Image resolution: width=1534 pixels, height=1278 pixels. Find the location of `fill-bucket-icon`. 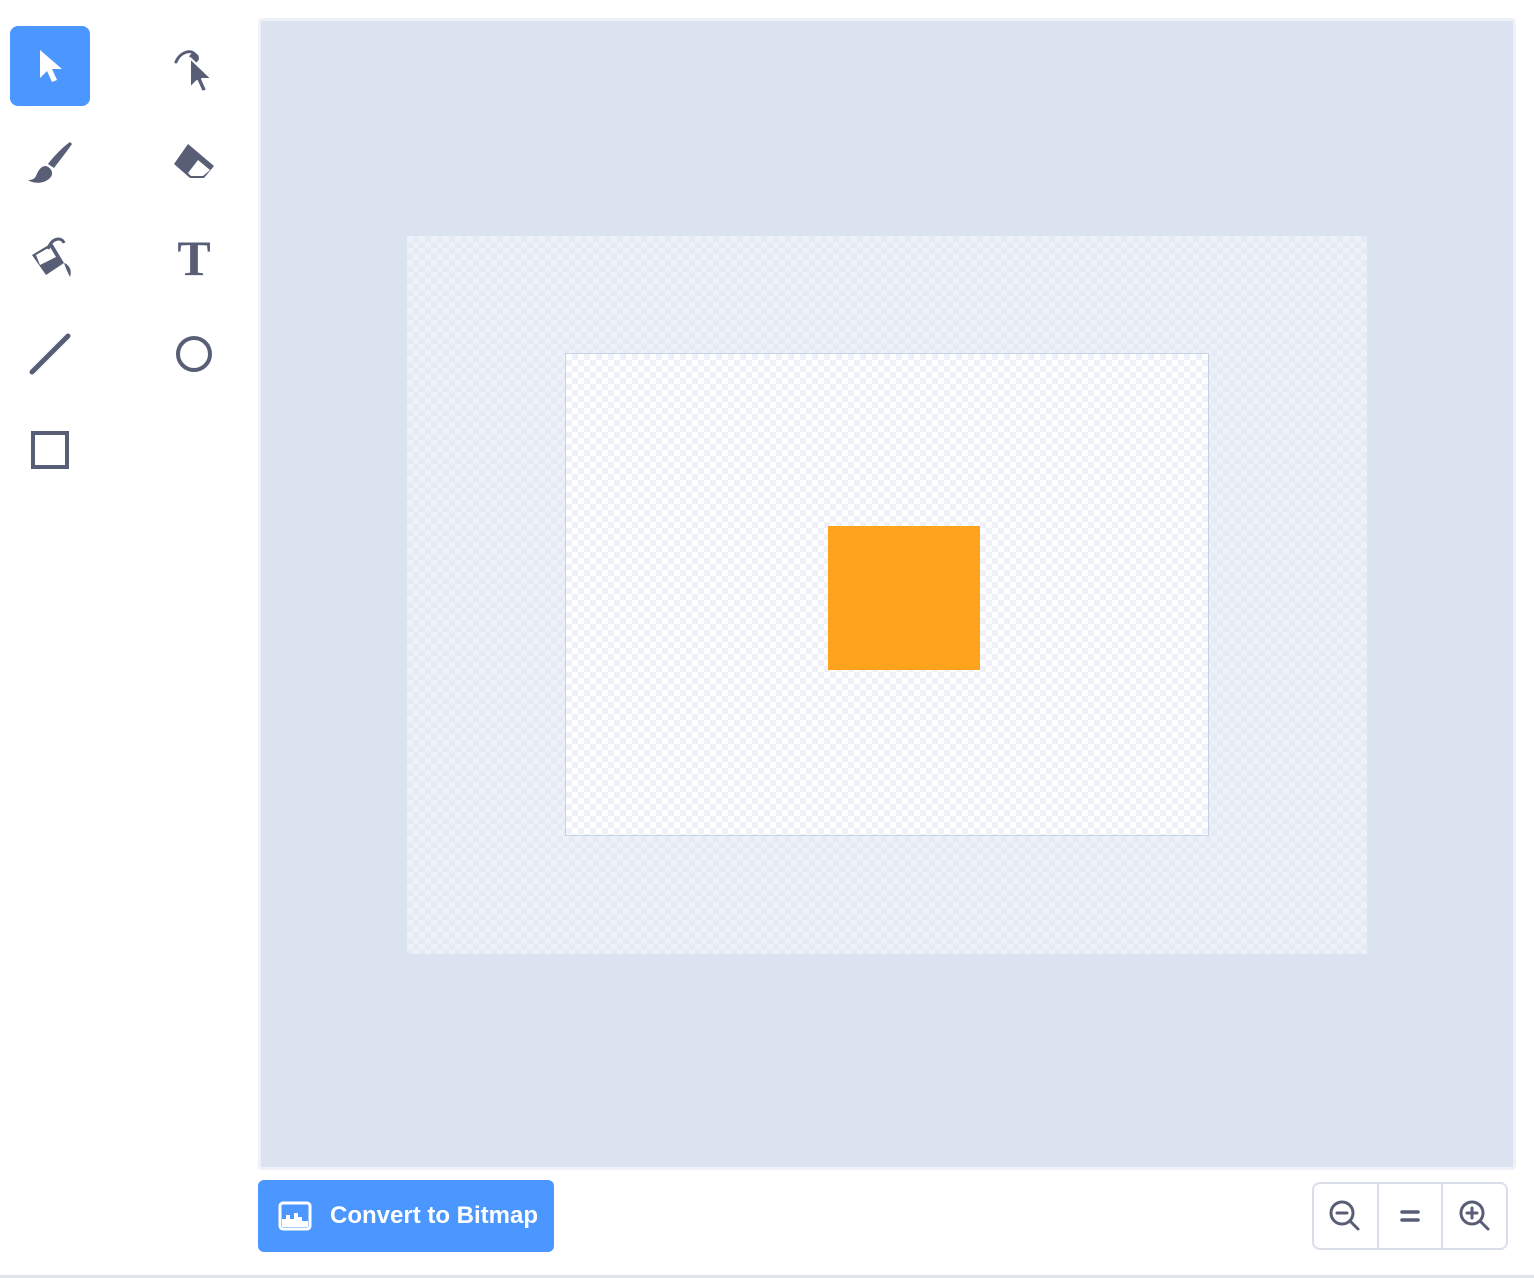

fill-bucket-icon is located at coordinates (51, 257).